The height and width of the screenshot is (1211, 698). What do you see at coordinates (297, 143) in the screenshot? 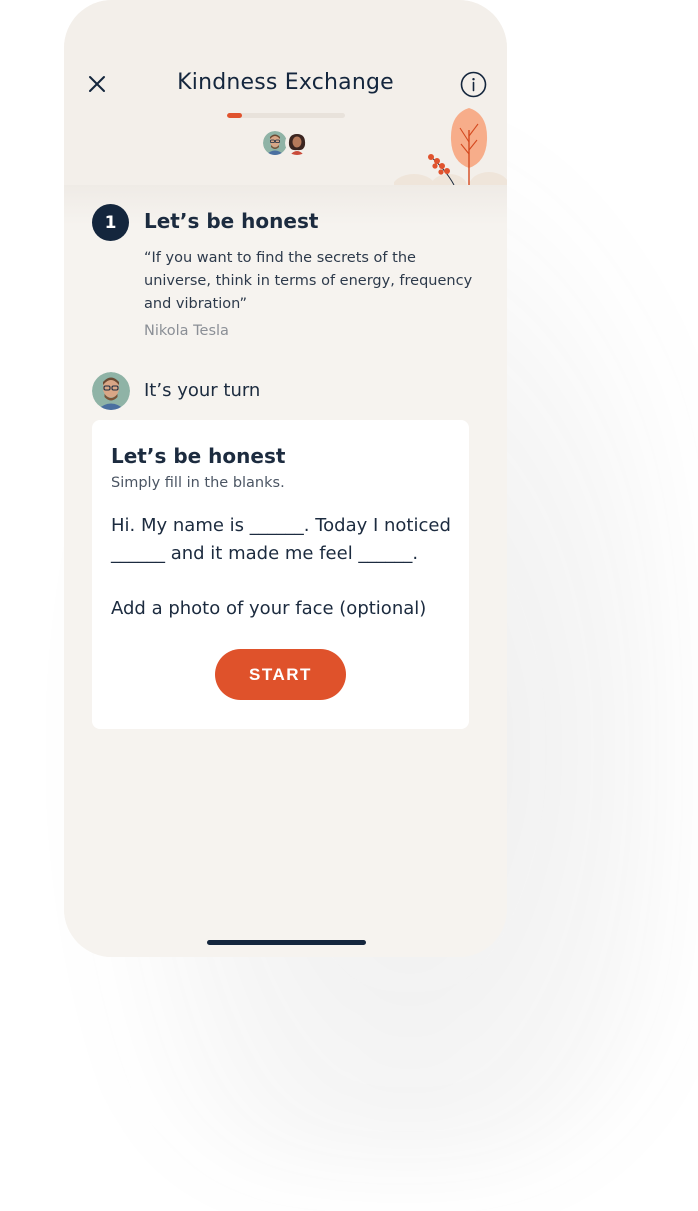
I see `avatar-woman` at bounding box center [297, 143].